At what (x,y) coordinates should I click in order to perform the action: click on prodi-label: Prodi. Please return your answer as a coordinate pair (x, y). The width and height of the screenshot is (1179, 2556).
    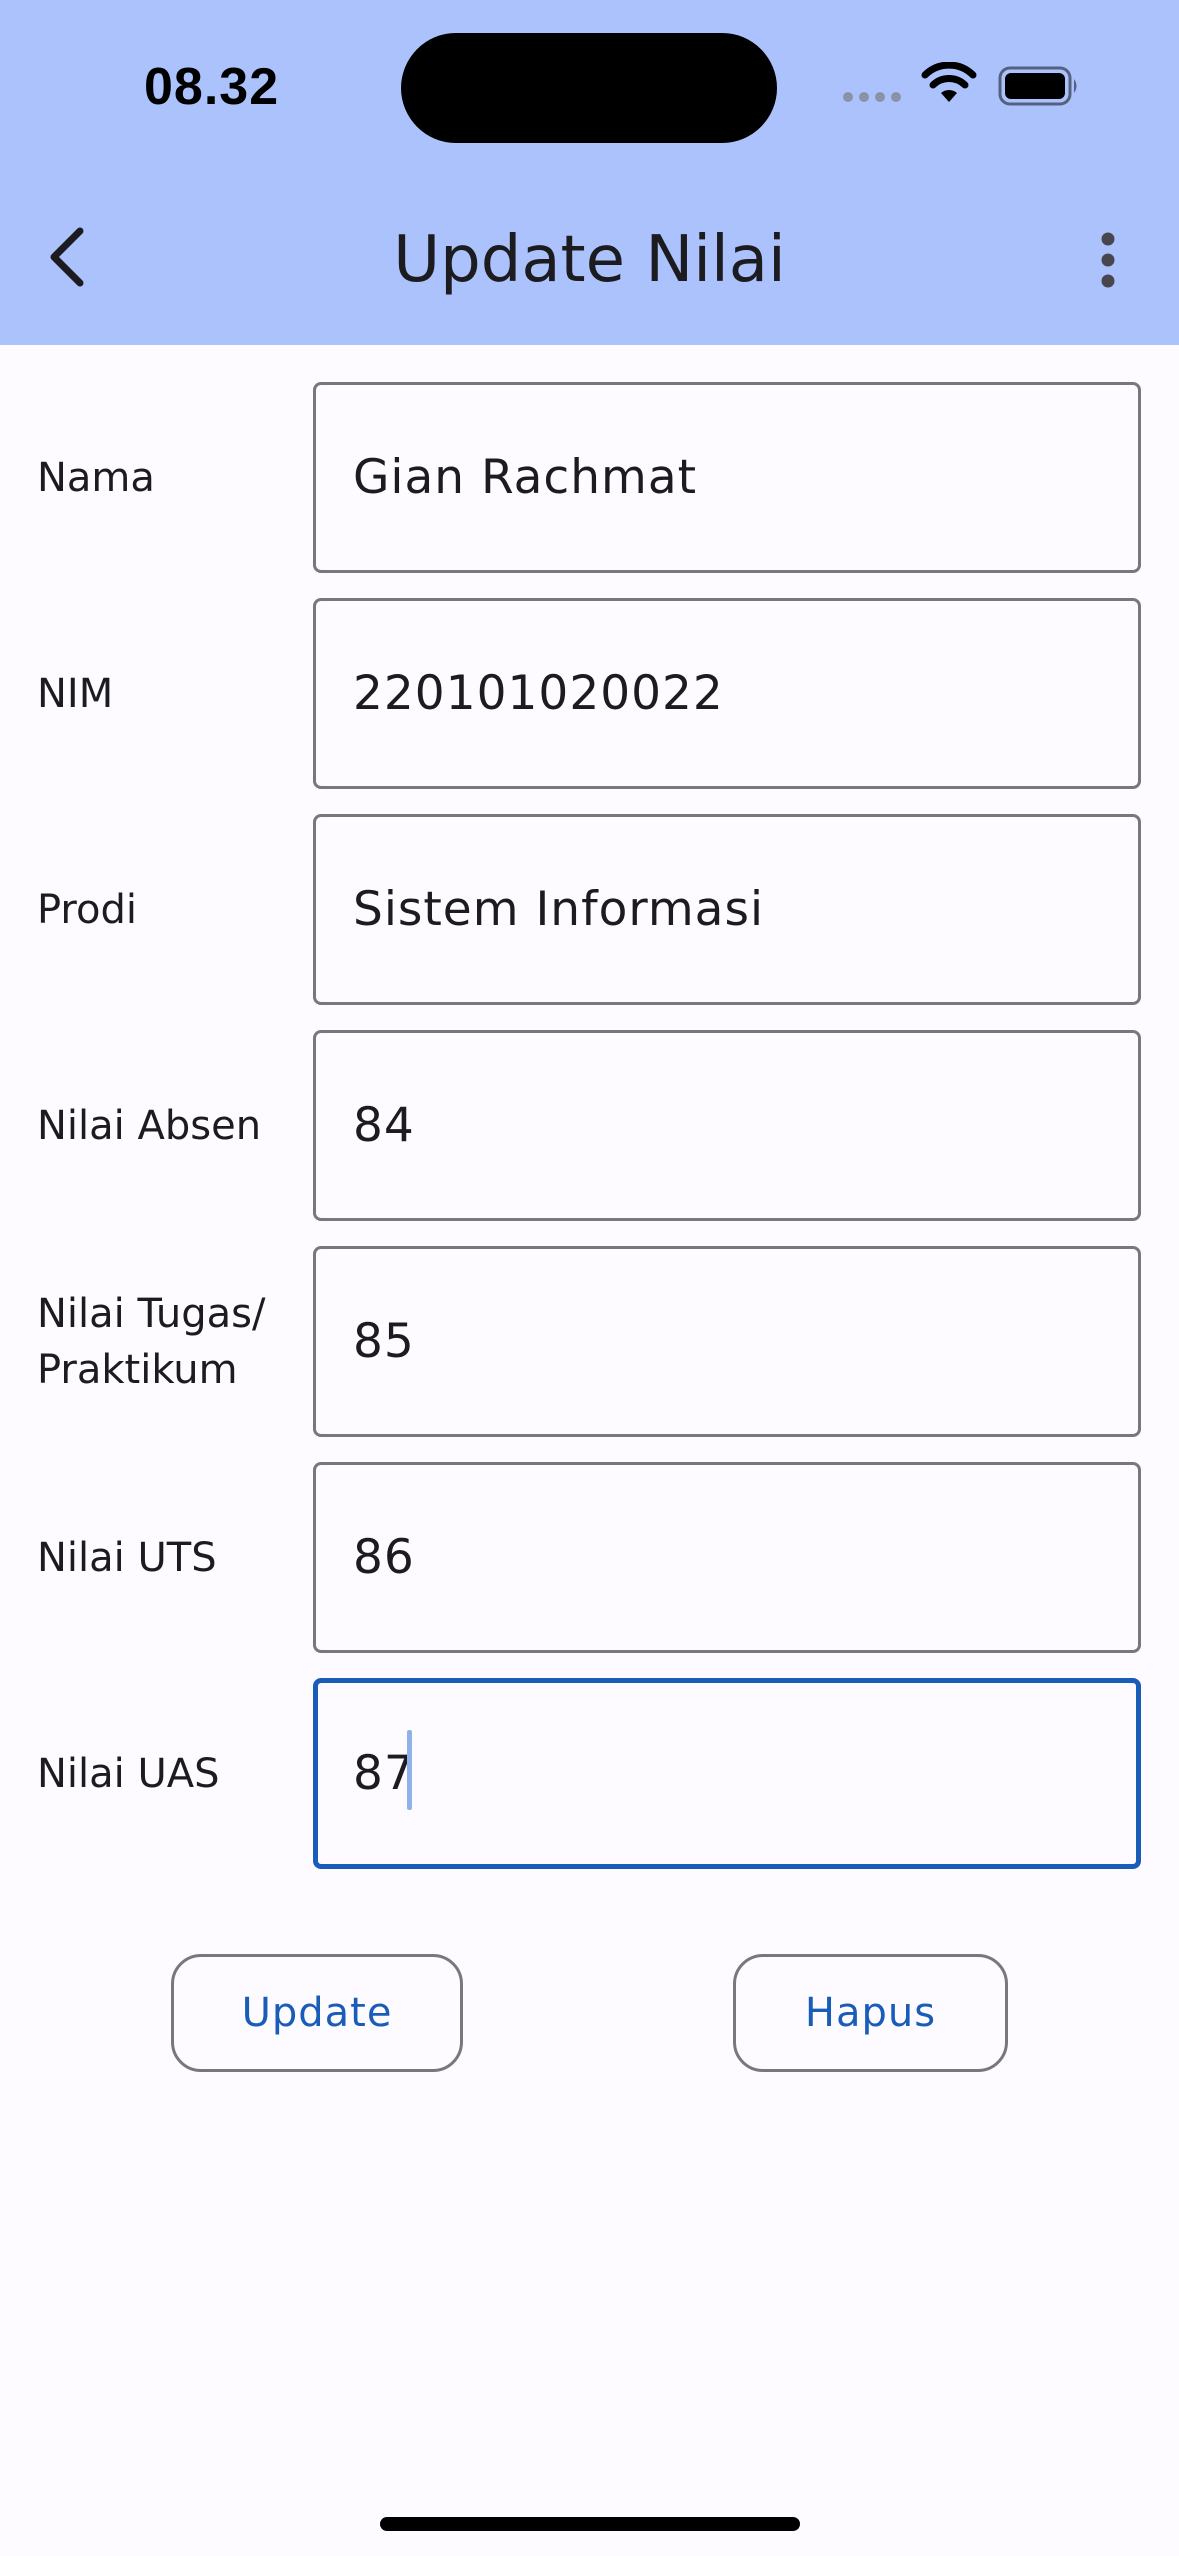
    Looking at the image, I should click on (87, 909).